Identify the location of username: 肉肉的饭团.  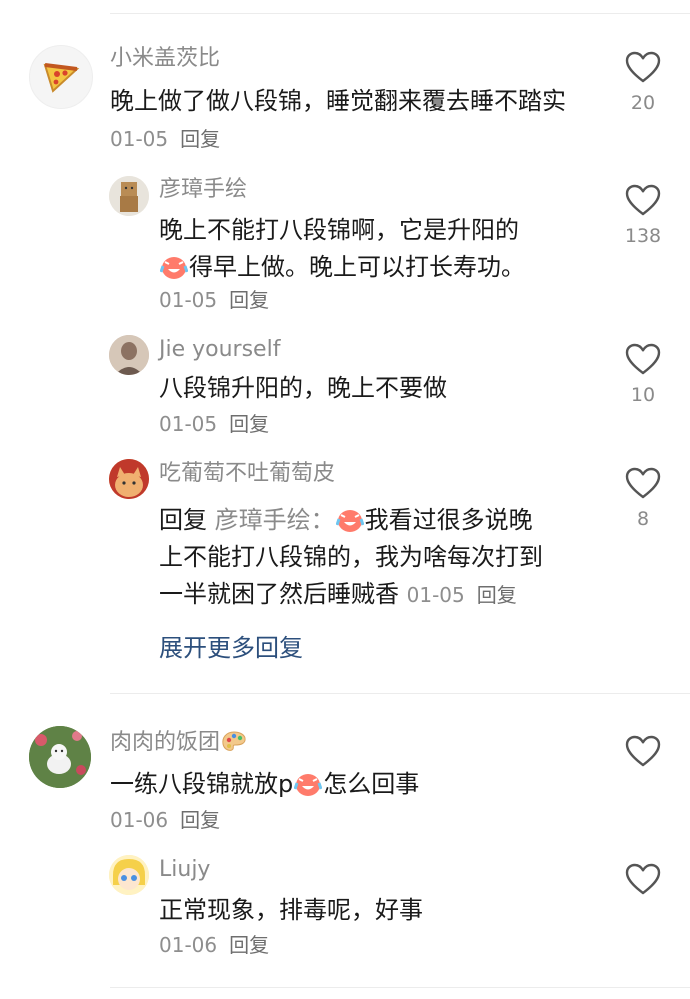
(179, 743).